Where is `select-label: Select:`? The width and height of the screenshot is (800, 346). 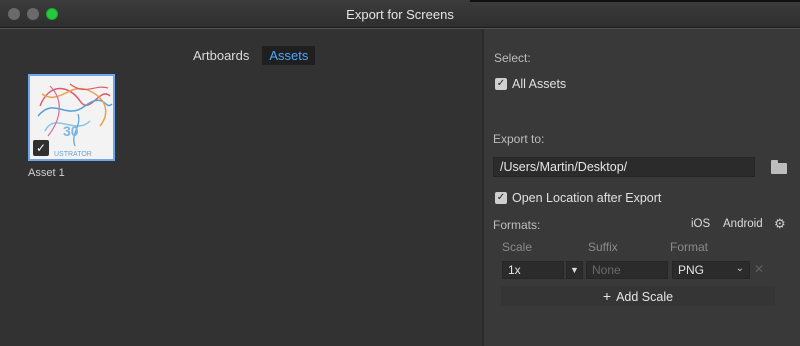 select-label: Select: is located at coordinates (512, 58).